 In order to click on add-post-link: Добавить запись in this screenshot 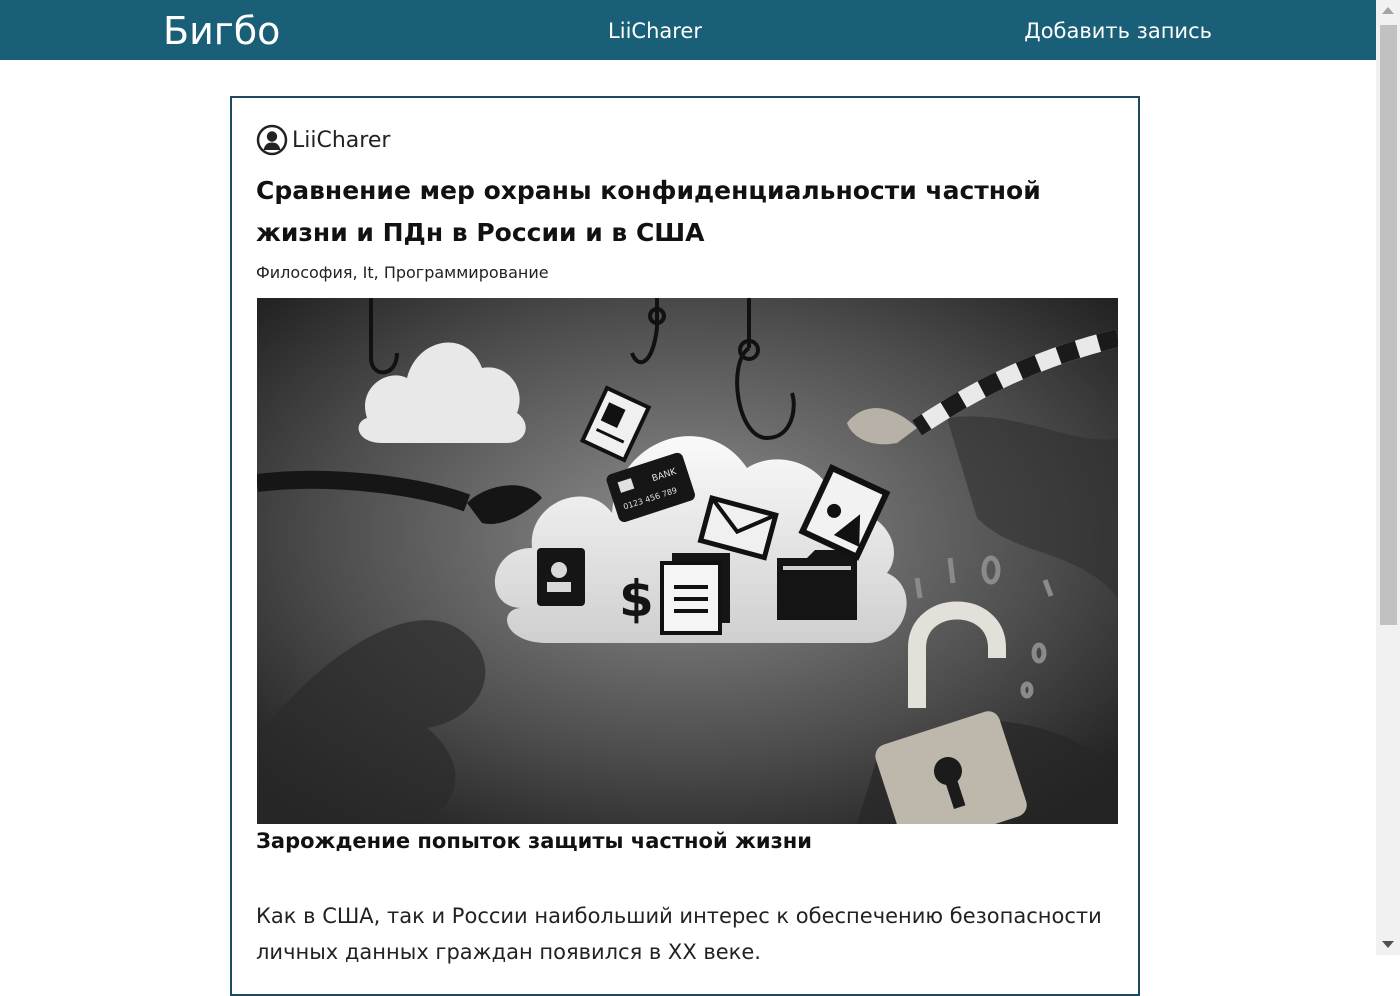, I will do `click(1118, 31)`.